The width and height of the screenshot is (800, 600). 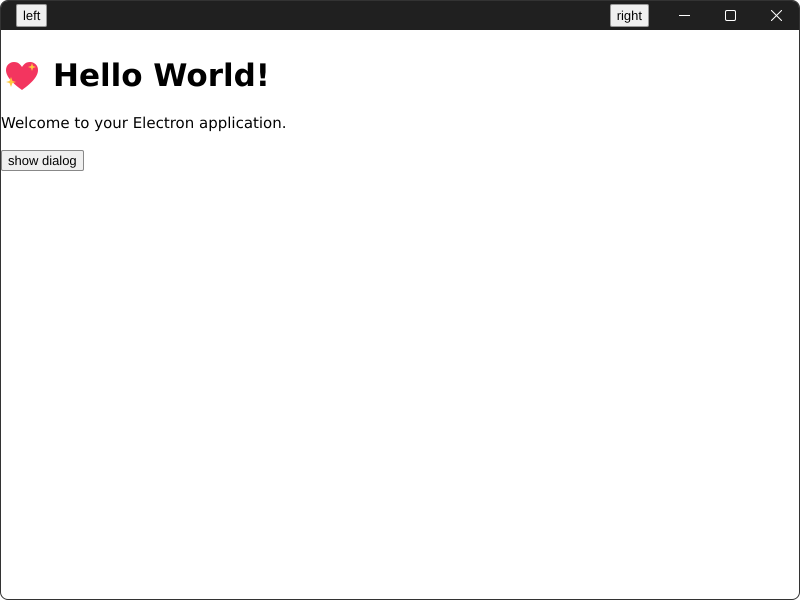 What do you see at coordinates (161, 76) in the screenshot?
I see `page-heading: Hello World!` at bounding box center [161, 76].